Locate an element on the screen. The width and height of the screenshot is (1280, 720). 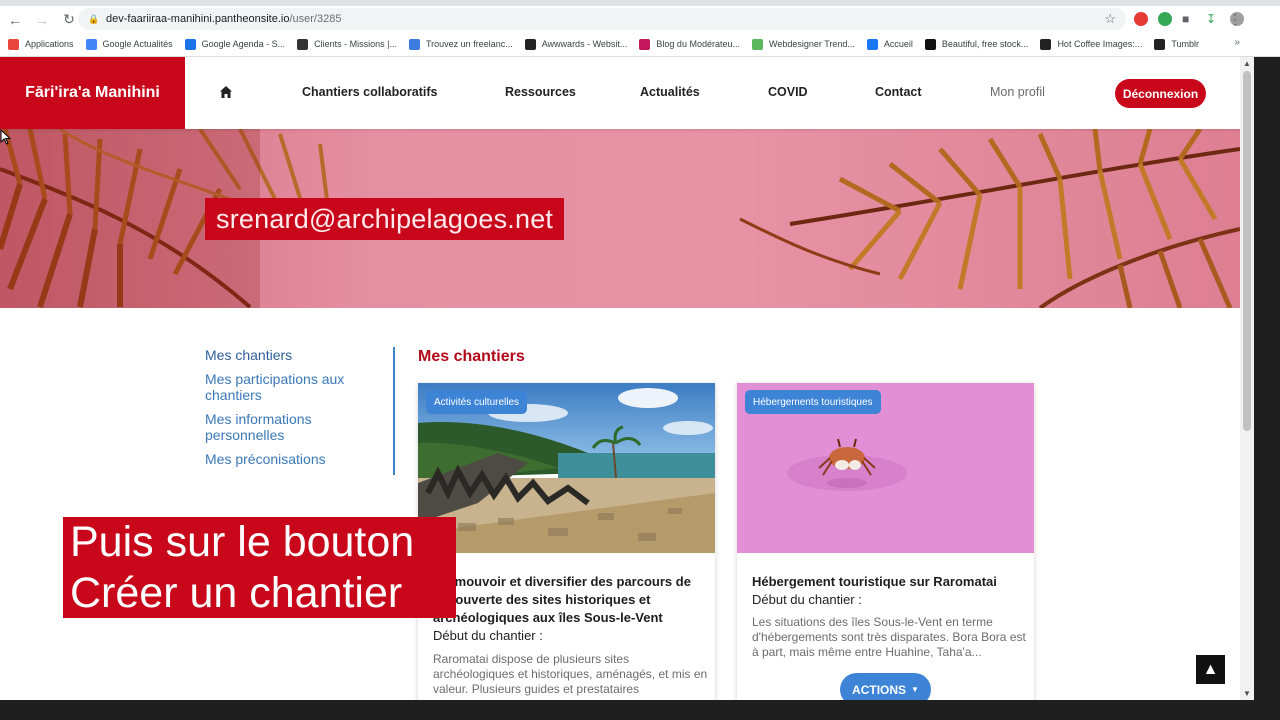
bookmarks-overflow-icon: » is located at coordinates (1237, 42).